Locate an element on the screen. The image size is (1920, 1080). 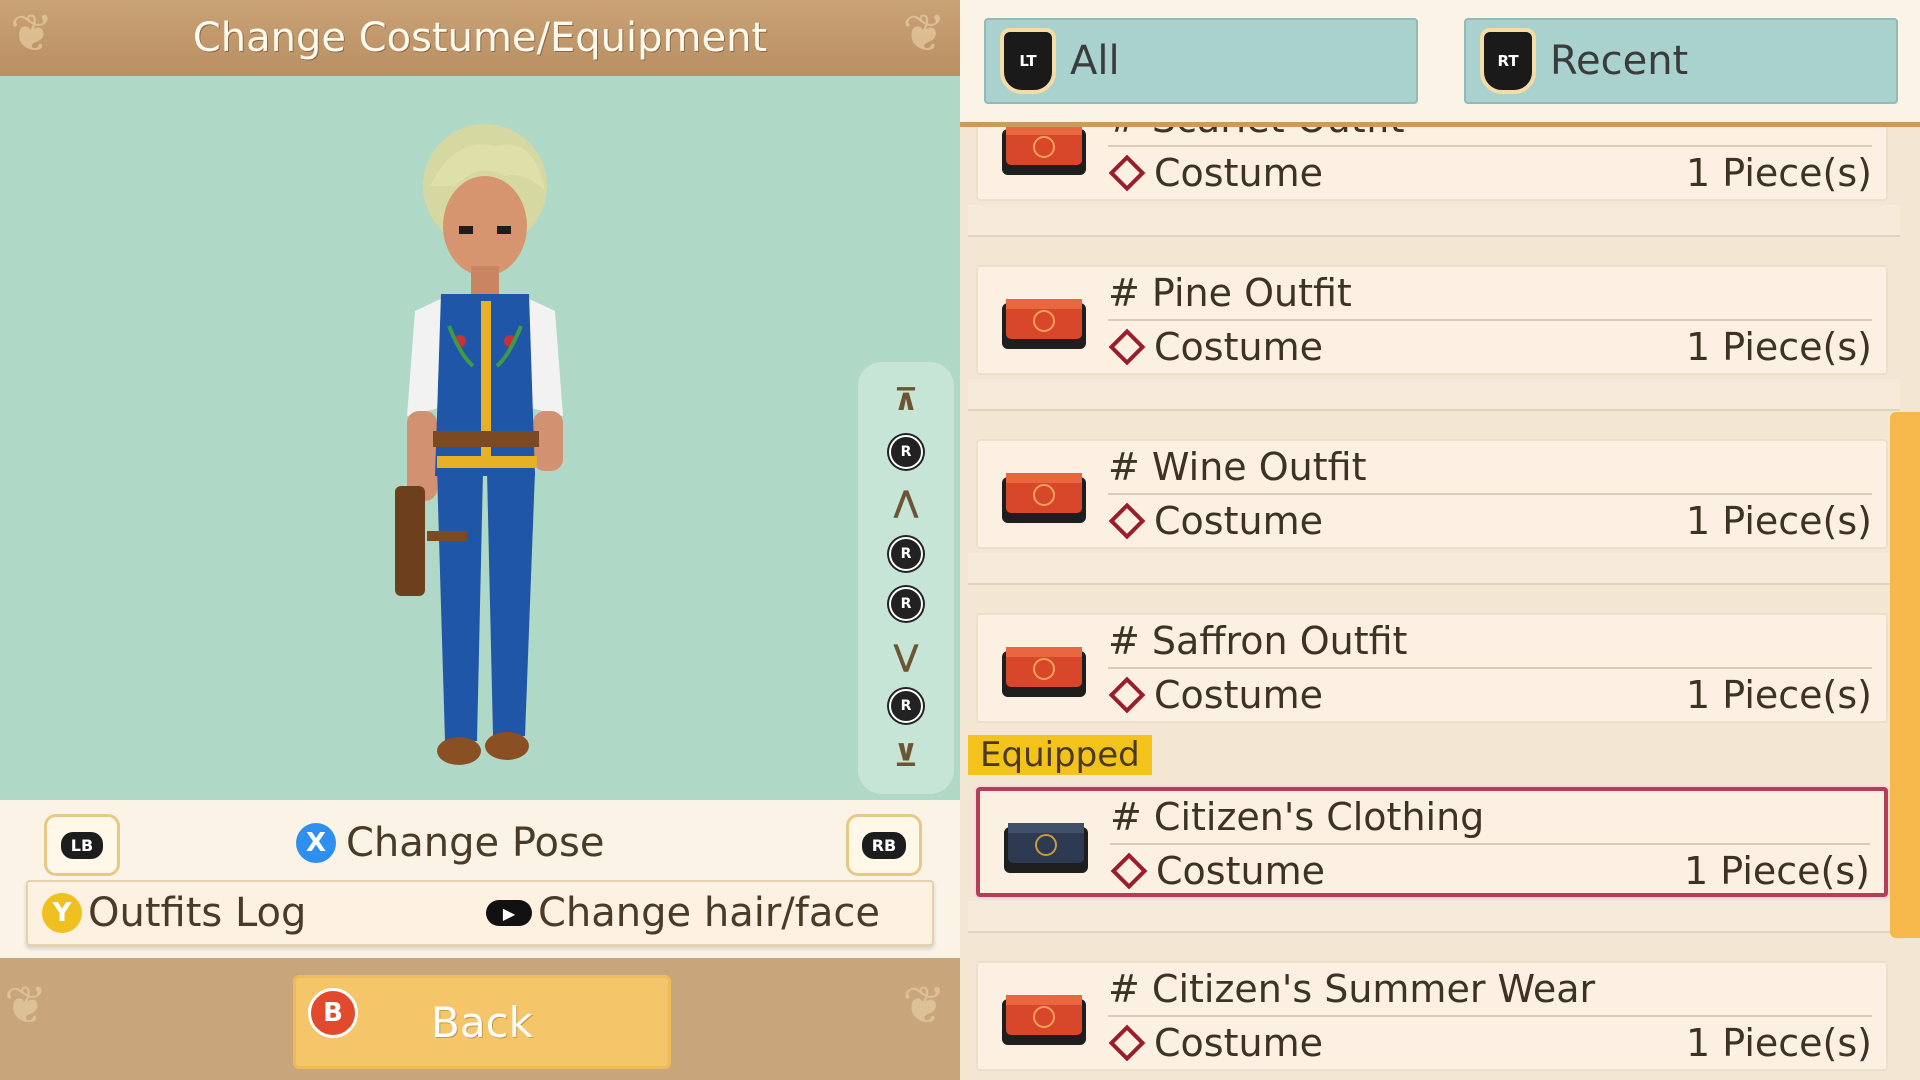
item-card: # Pine Outfit Costume 1 Piece(s) is located at coordinates (1432, 320).